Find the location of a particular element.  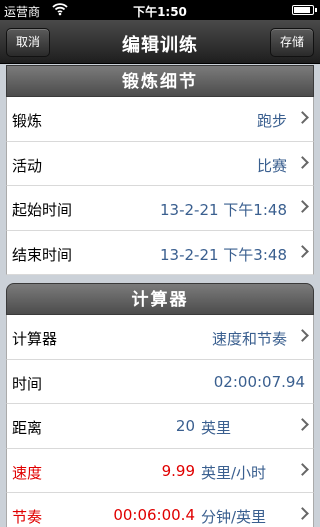

row-label: 结束时间 is located at coordinates (42, 254).